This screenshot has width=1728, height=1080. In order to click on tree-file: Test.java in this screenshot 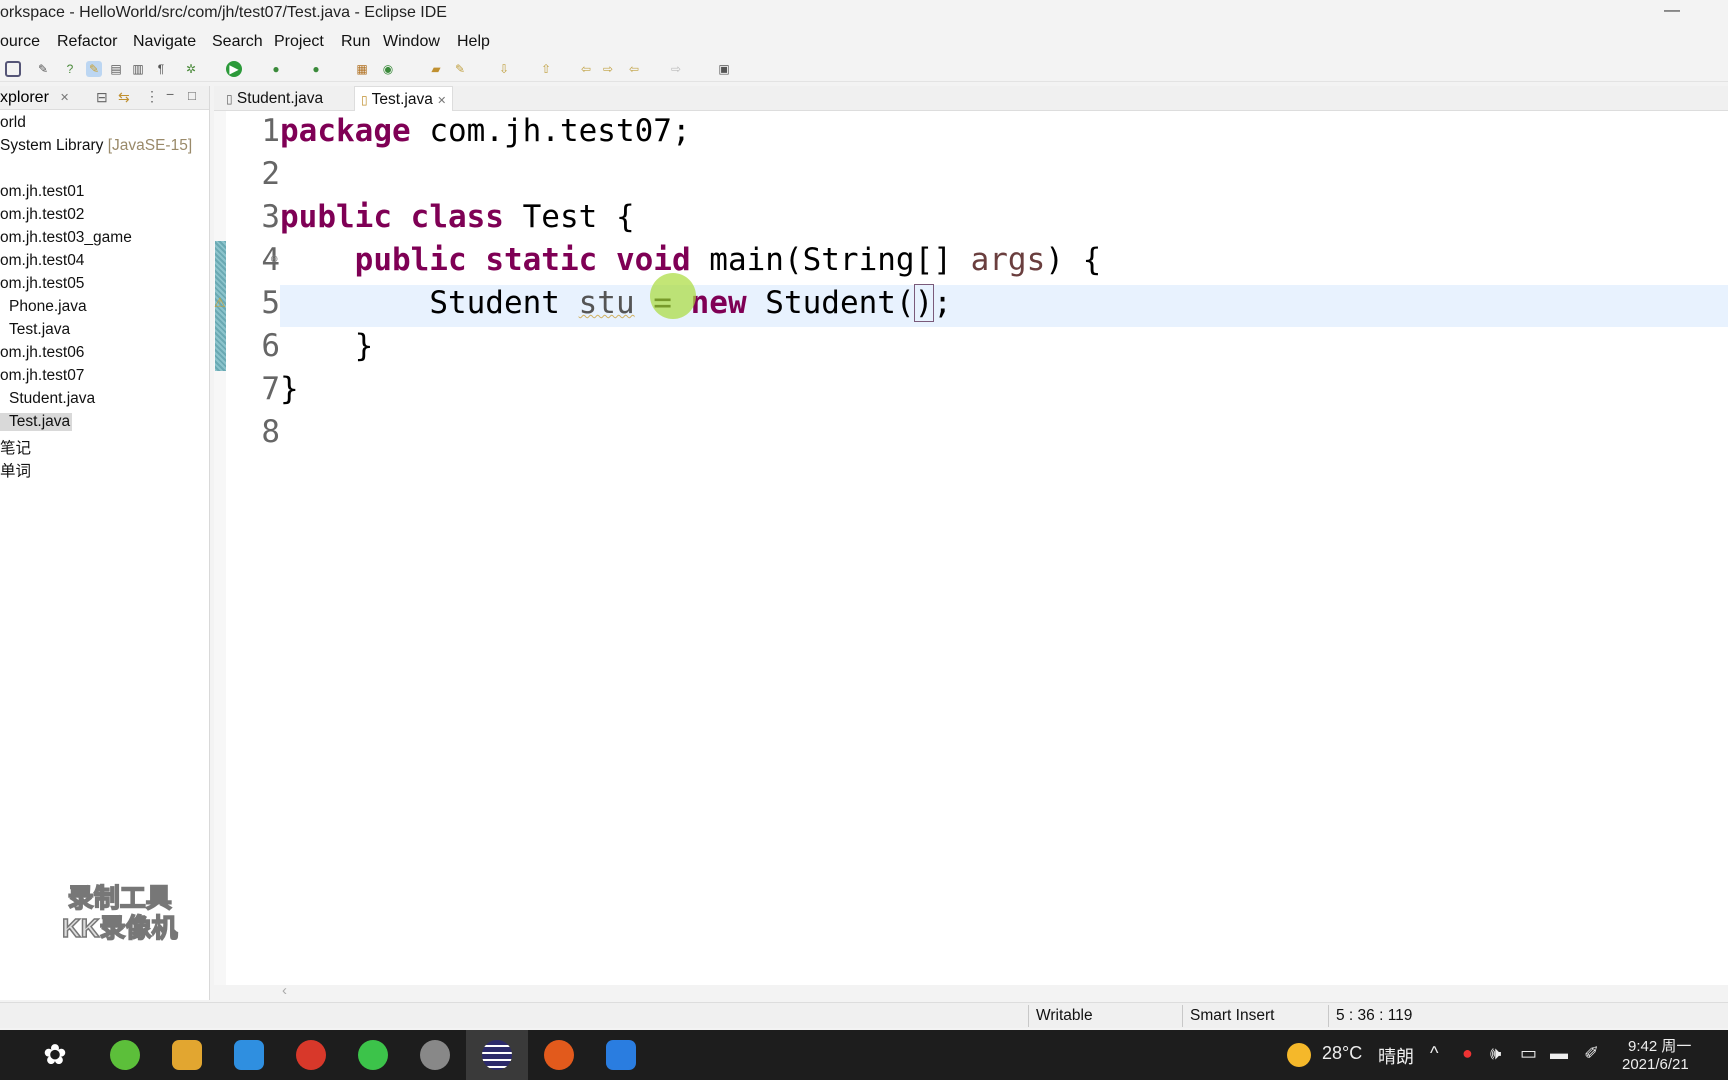, I will do `click(39, 330)`.